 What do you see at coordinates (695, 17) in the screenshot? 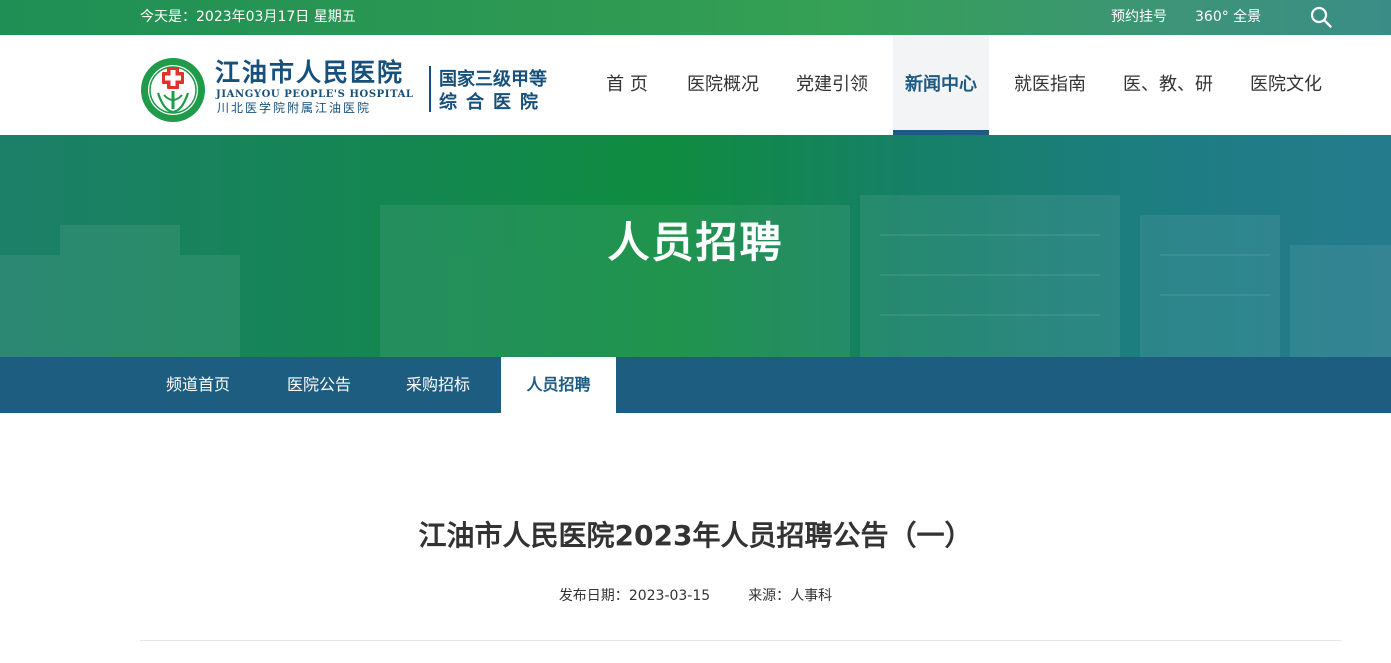
I see `top-bar: 今天是：2023年03月17日 星期五 预约挂号 360° 全景` at bounding box center [695, 17].